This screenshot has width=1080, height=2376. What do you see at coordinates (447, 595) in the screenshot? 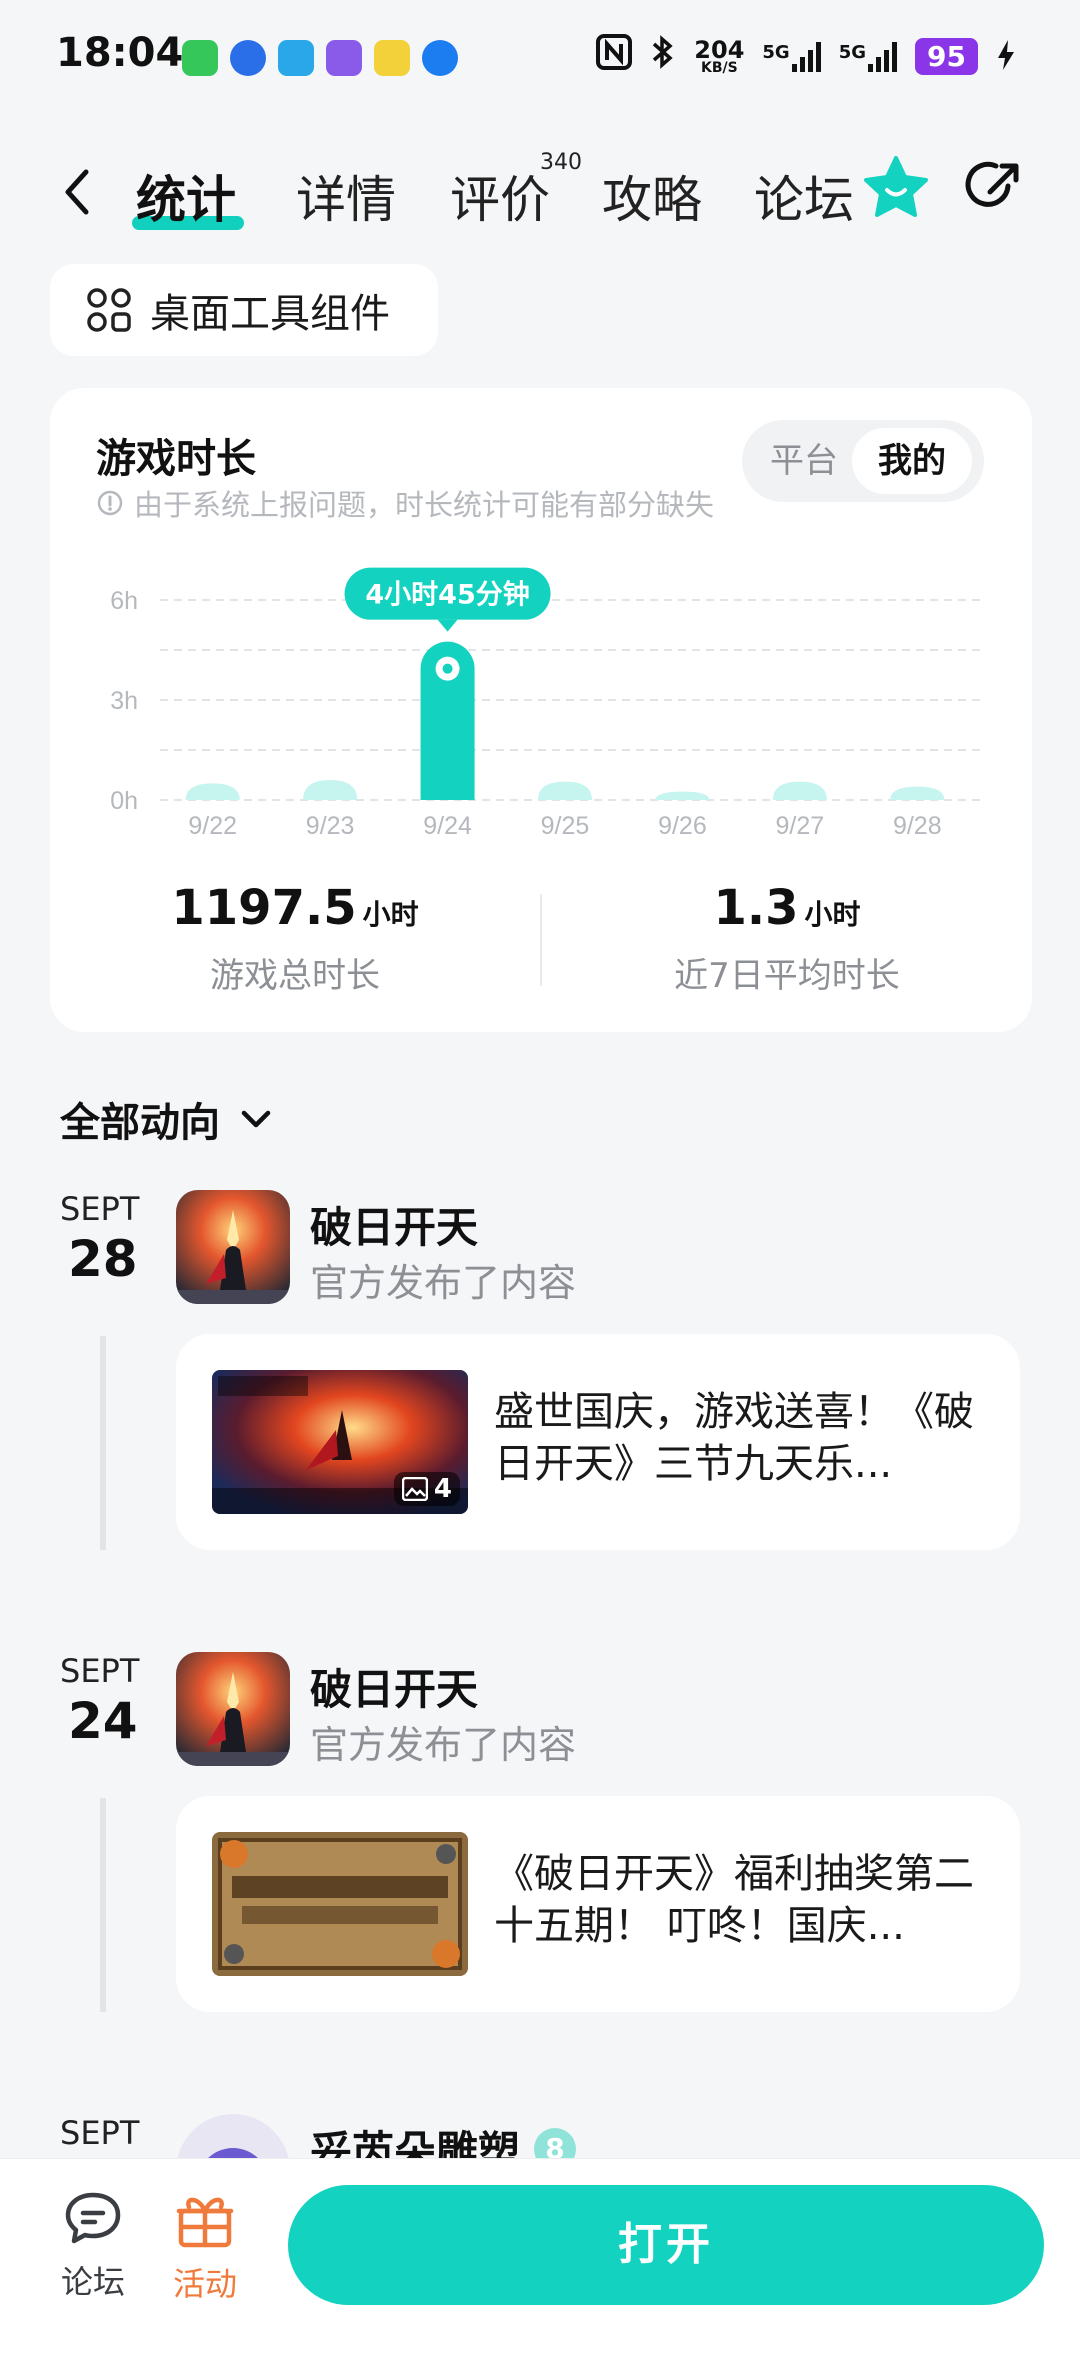
I see `bar-tooltip-label: 4小时45分钟` at bounding box center [447, 595].